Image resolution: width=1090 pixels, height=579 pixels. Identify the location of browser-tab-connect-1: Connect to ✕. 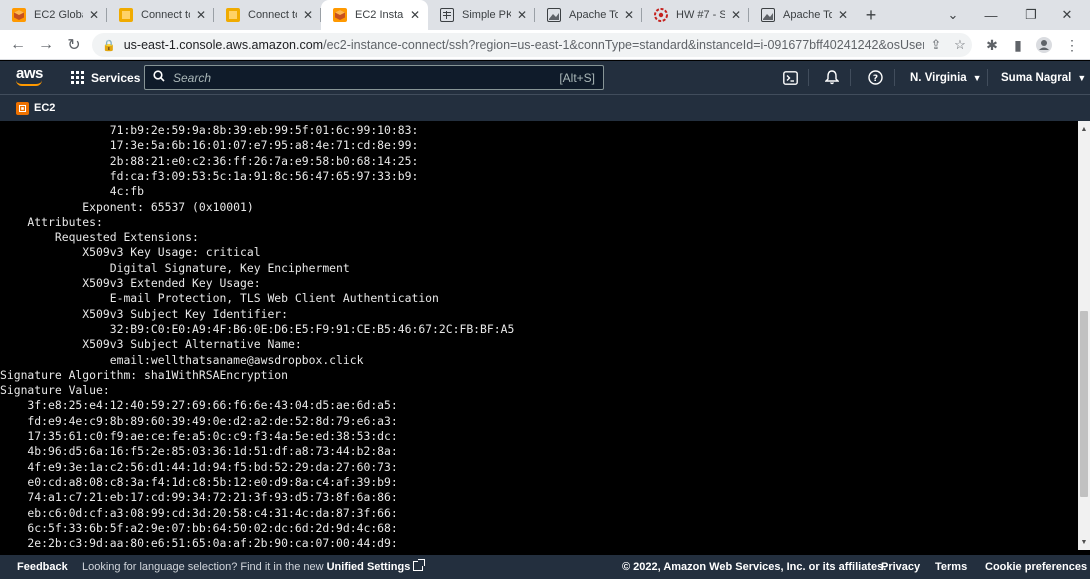
(160, 15).